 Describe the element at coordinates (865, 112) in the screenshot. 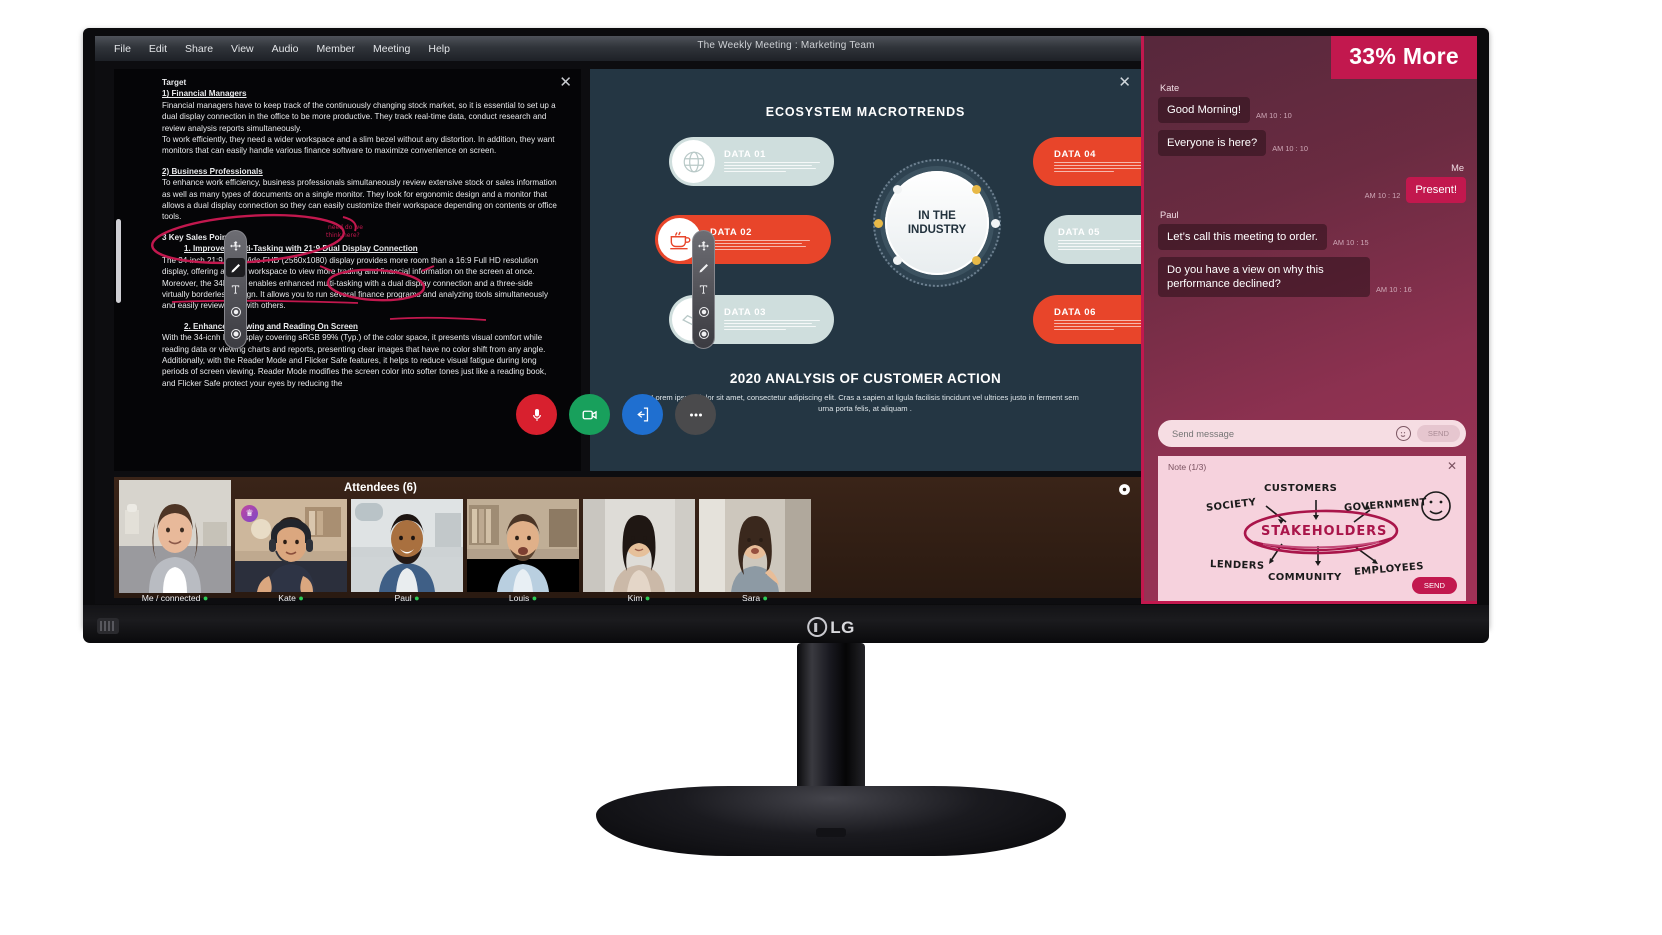

I see `slide-title: ECOSYSTEM MACROTRENDS` at that location.